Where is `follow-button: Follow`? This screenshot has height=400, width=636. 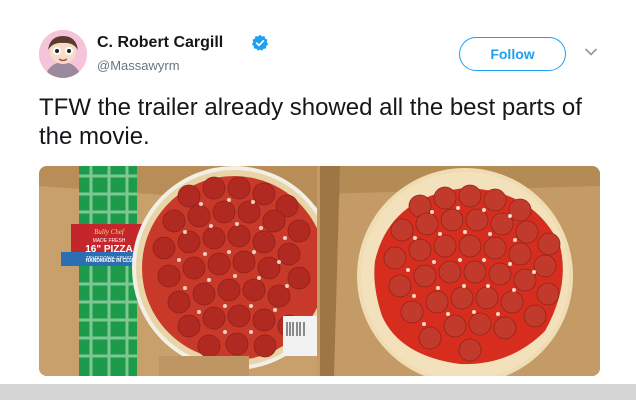 follow-button: Follow is located at coordinates (512, 54).